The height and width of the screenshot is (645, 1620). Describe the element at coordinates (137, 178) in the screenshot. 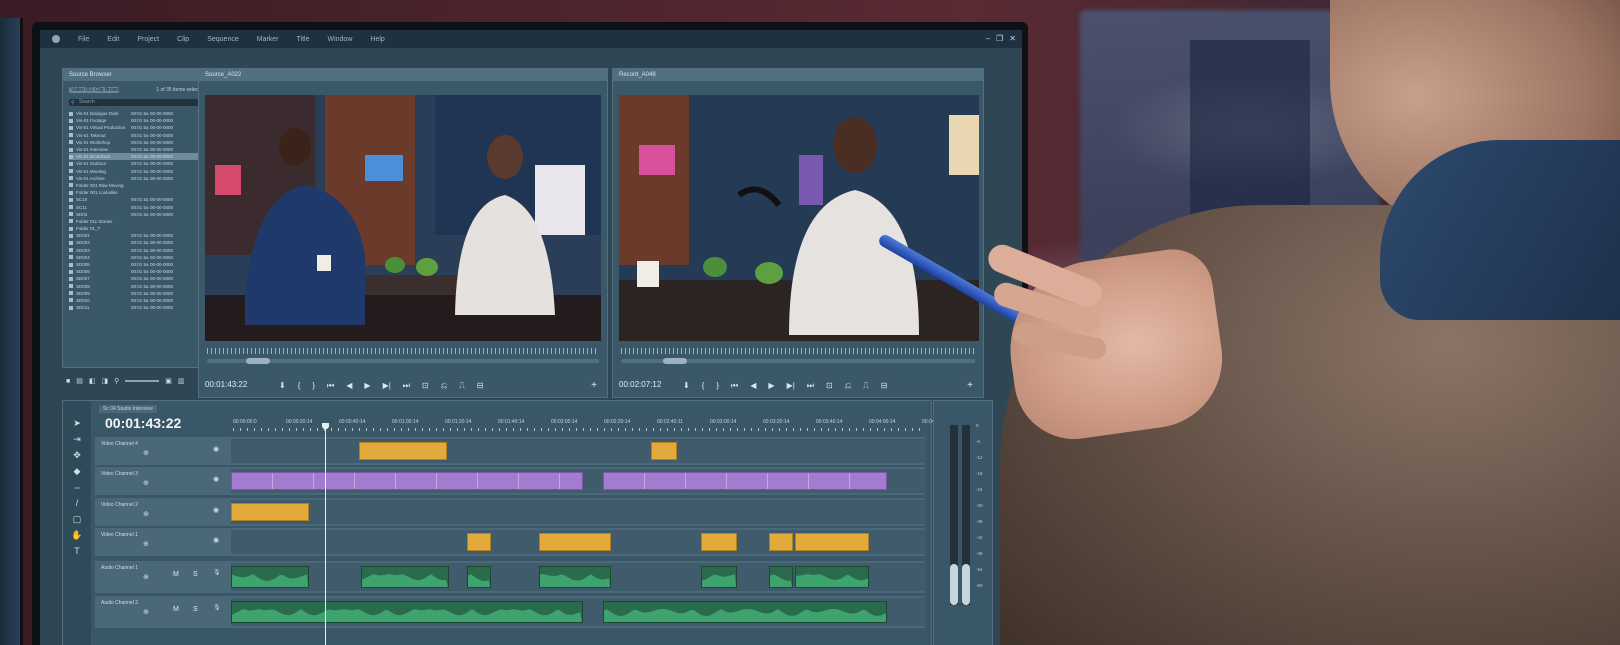

I see `file-row: Vis-01 Archive 00:01 5a 00-00-0000` at that location.